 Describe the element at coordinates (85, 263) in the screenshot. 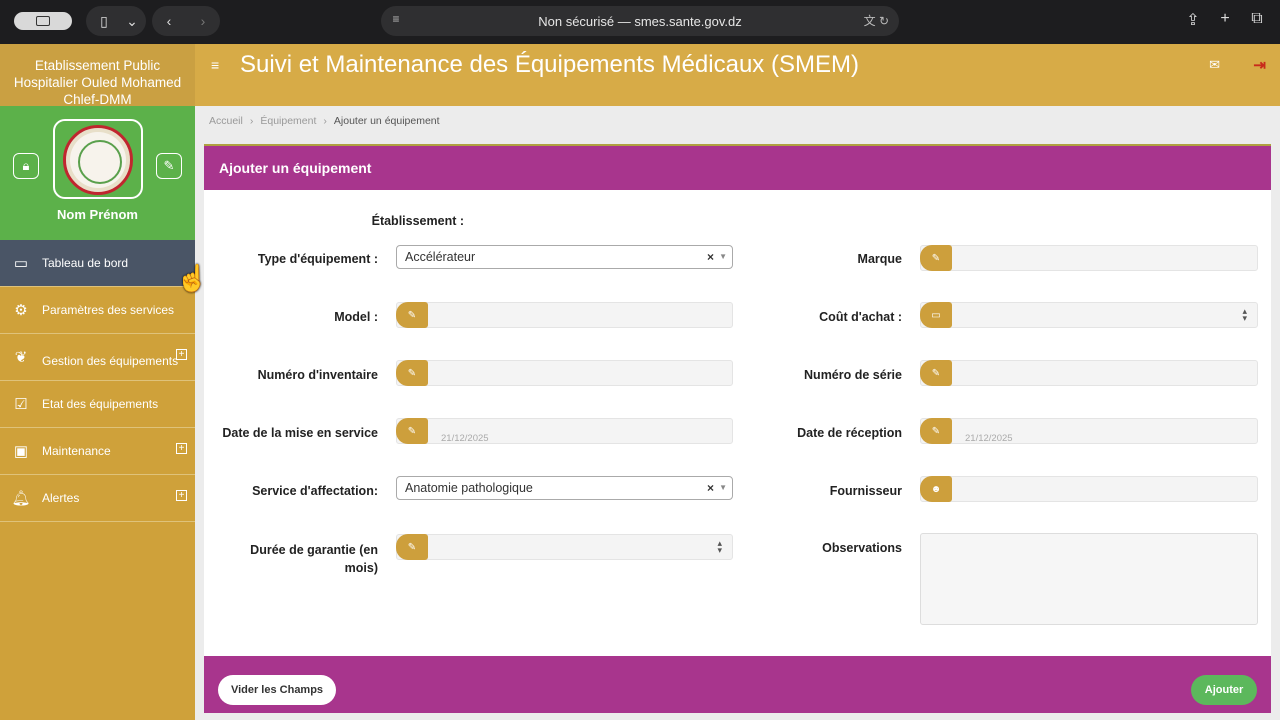

I see `sidebar-item-label: Tableau de bord` at that location.